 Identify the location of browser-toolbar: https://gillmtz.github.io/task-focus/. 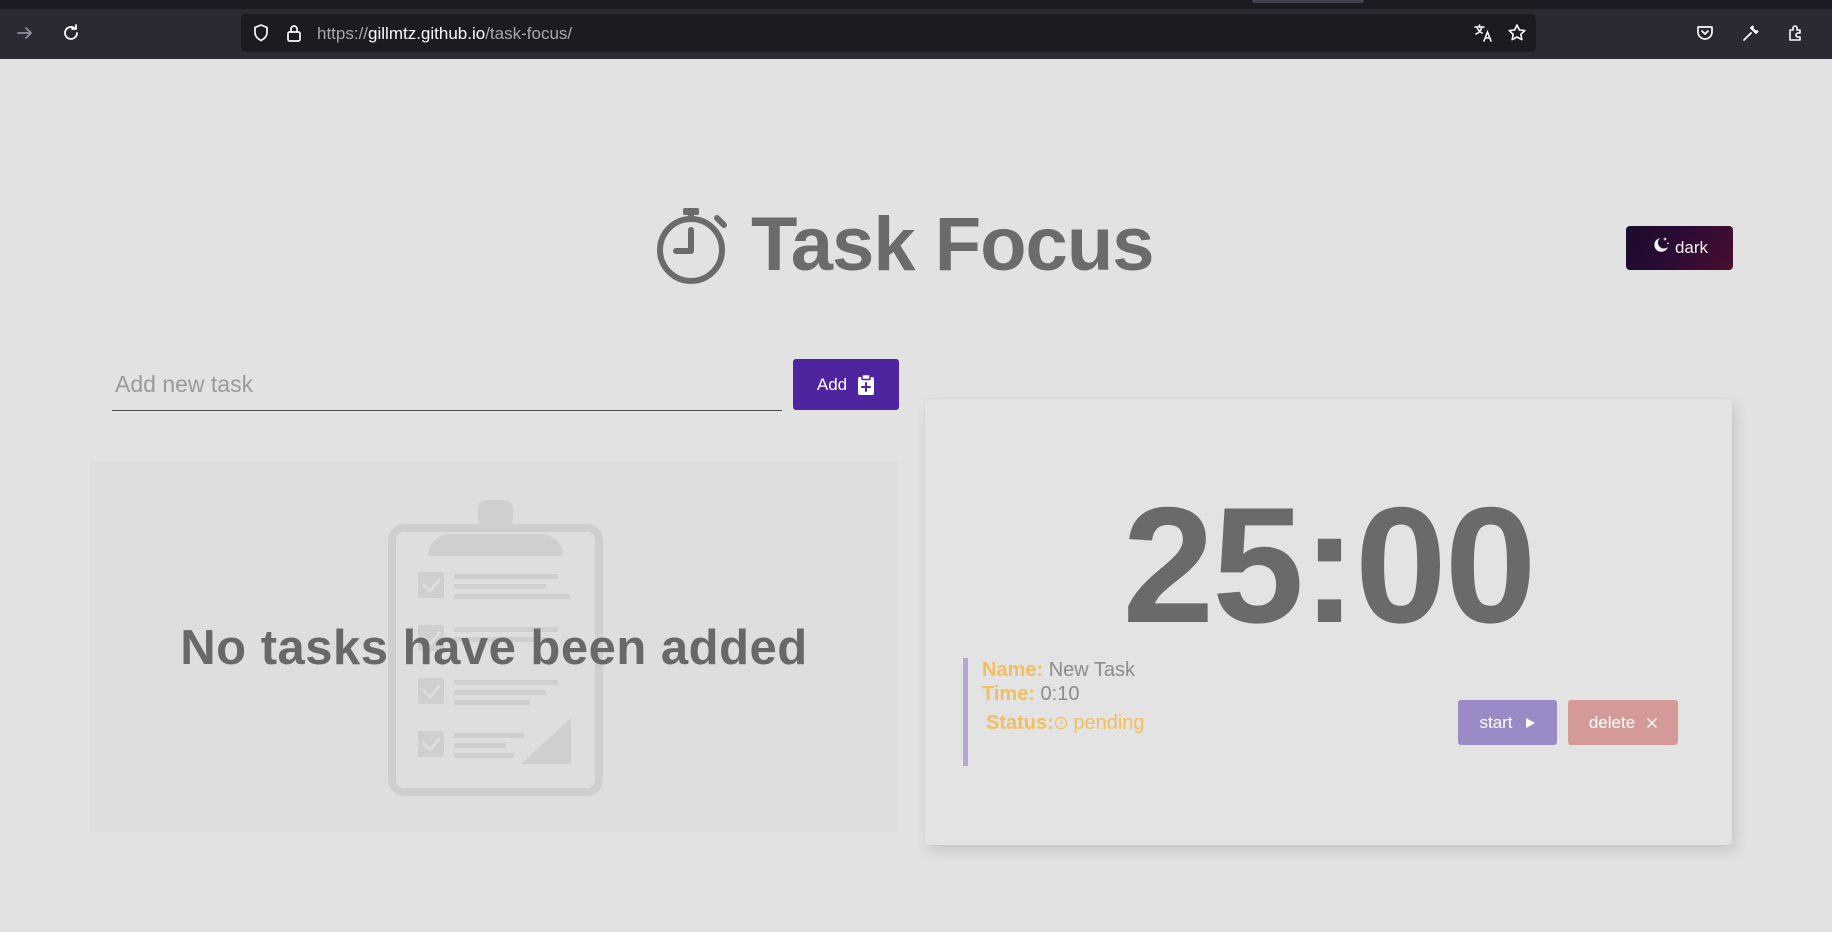
(916, 29).